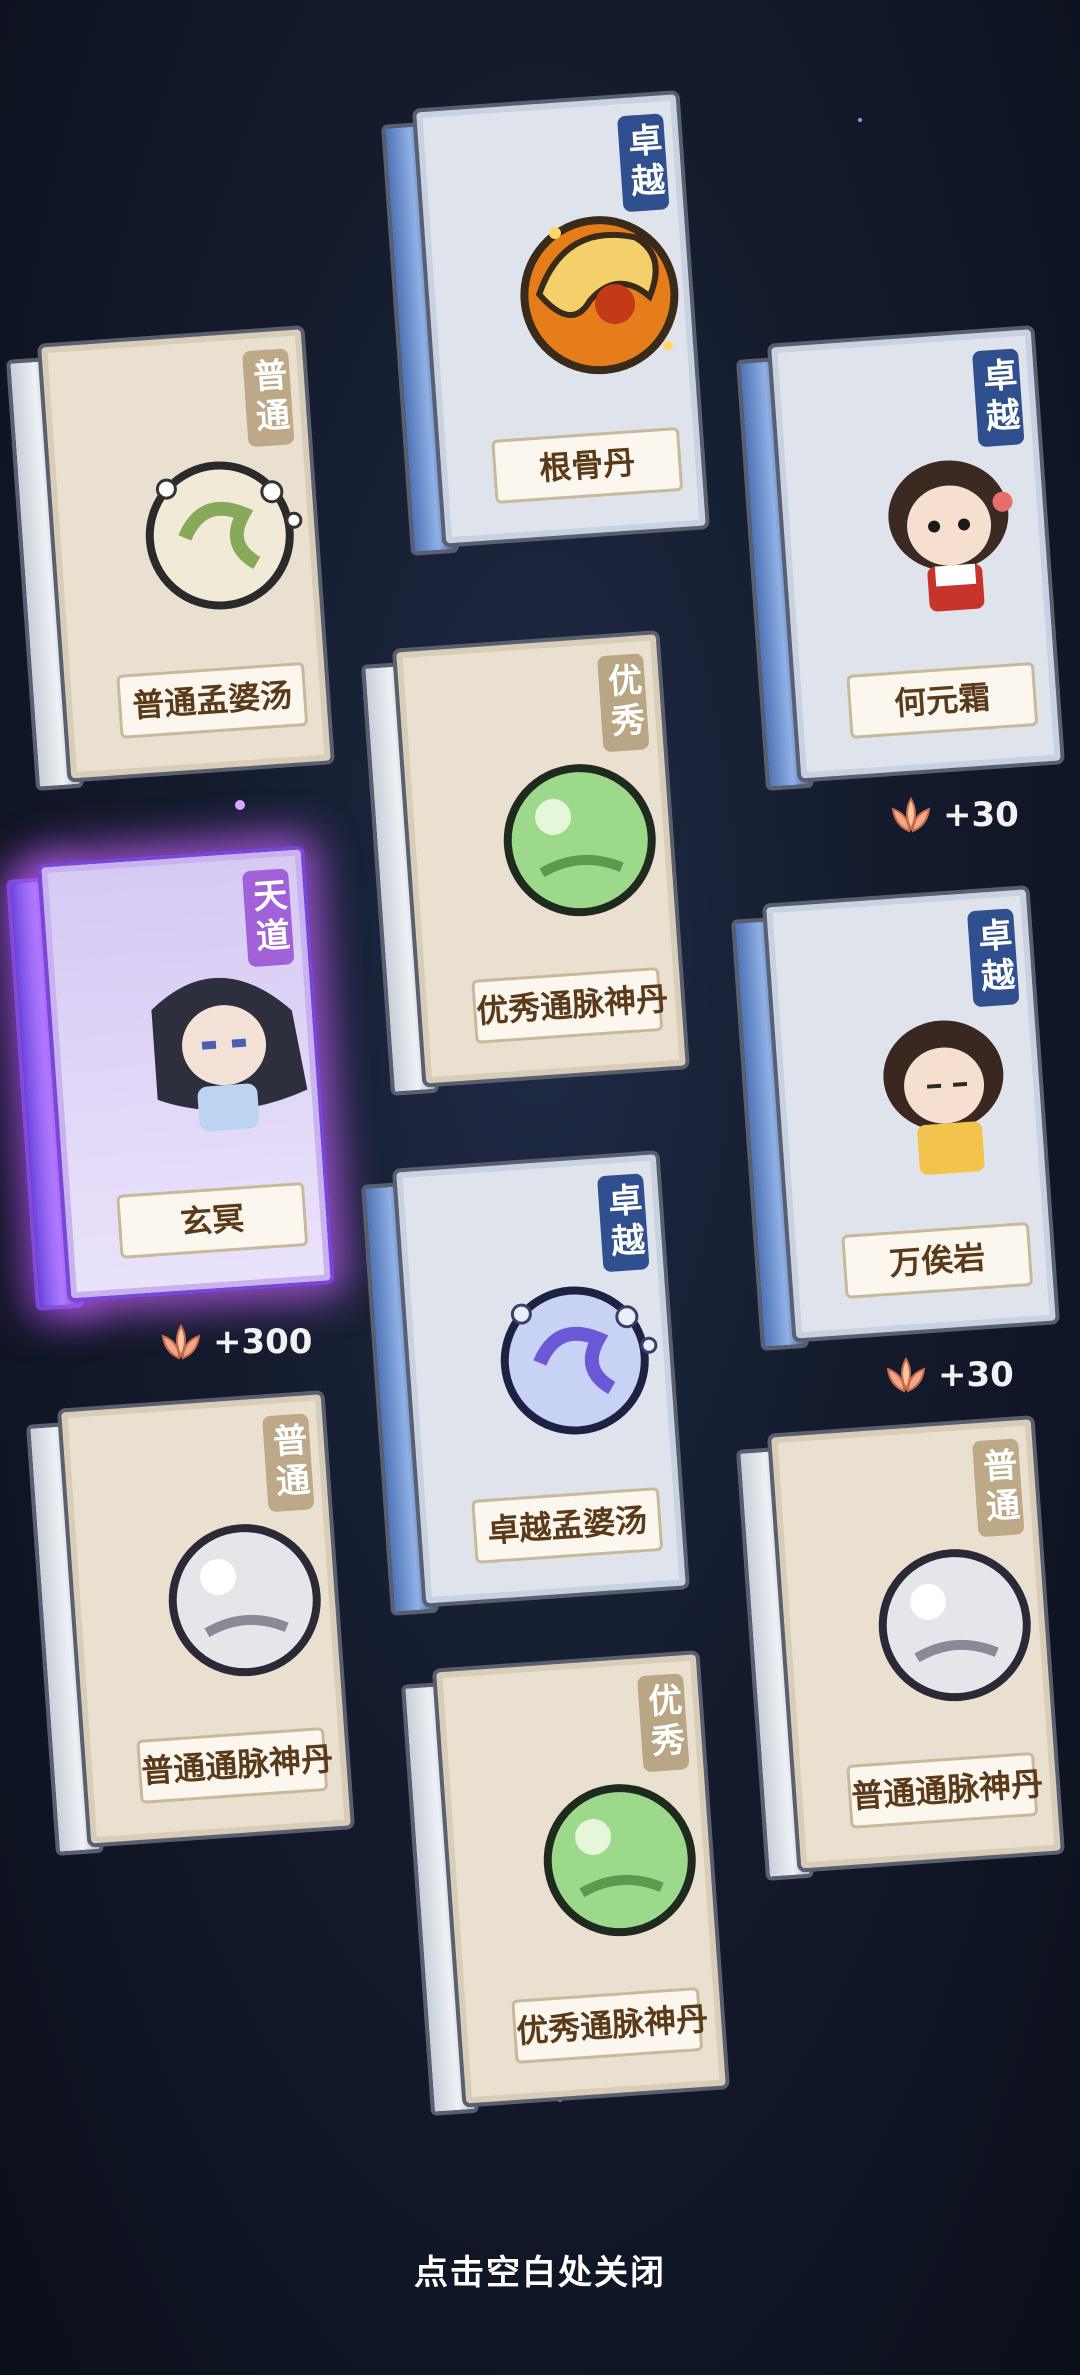 The height and width of the screenshot is (2375, 1080). What do you see at coordinates (229, 1054) in the screenshot?
I see `swordsman-character-icon` at bounding box center [229, 1054].